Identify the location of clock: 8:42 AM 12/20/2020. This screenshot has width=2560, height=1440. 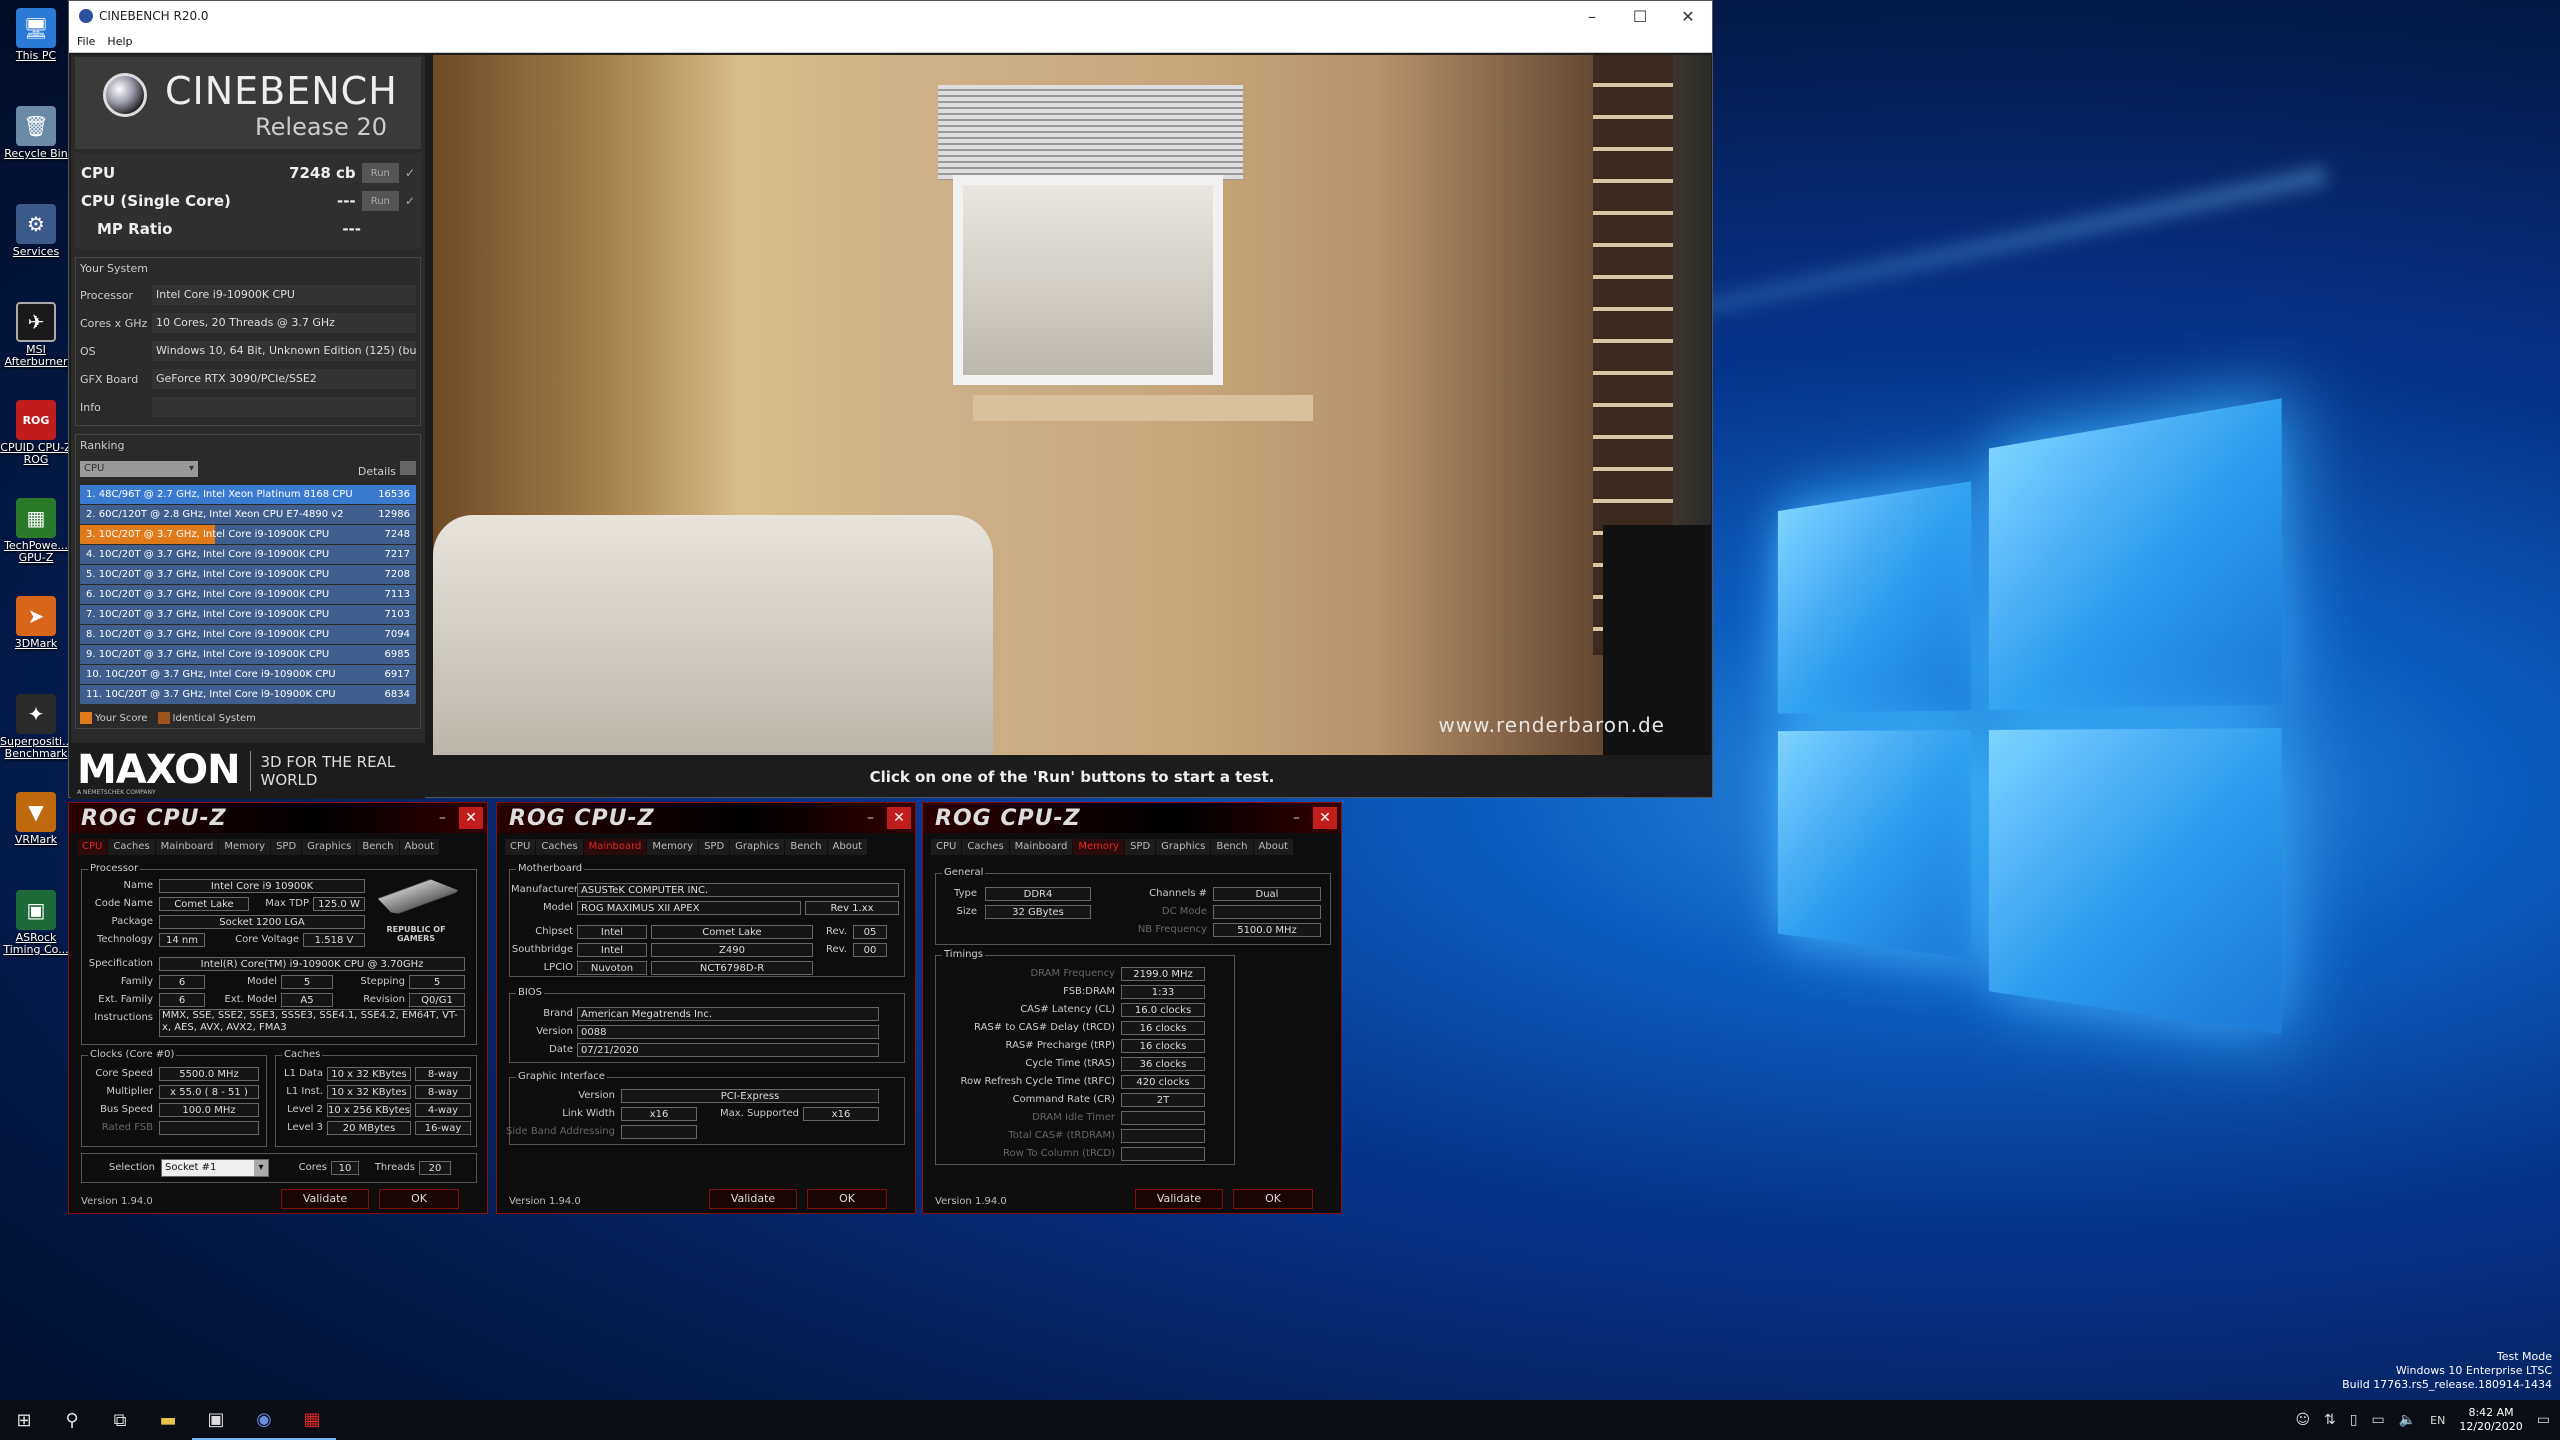
(2490, 1420).